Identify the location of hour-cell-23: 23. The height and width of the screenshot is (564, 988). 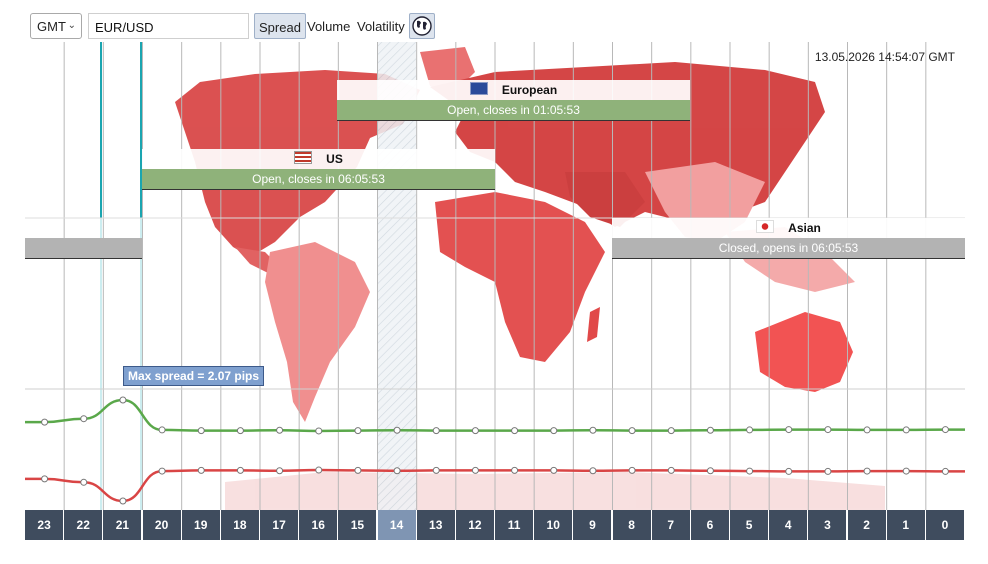
(45, 525).